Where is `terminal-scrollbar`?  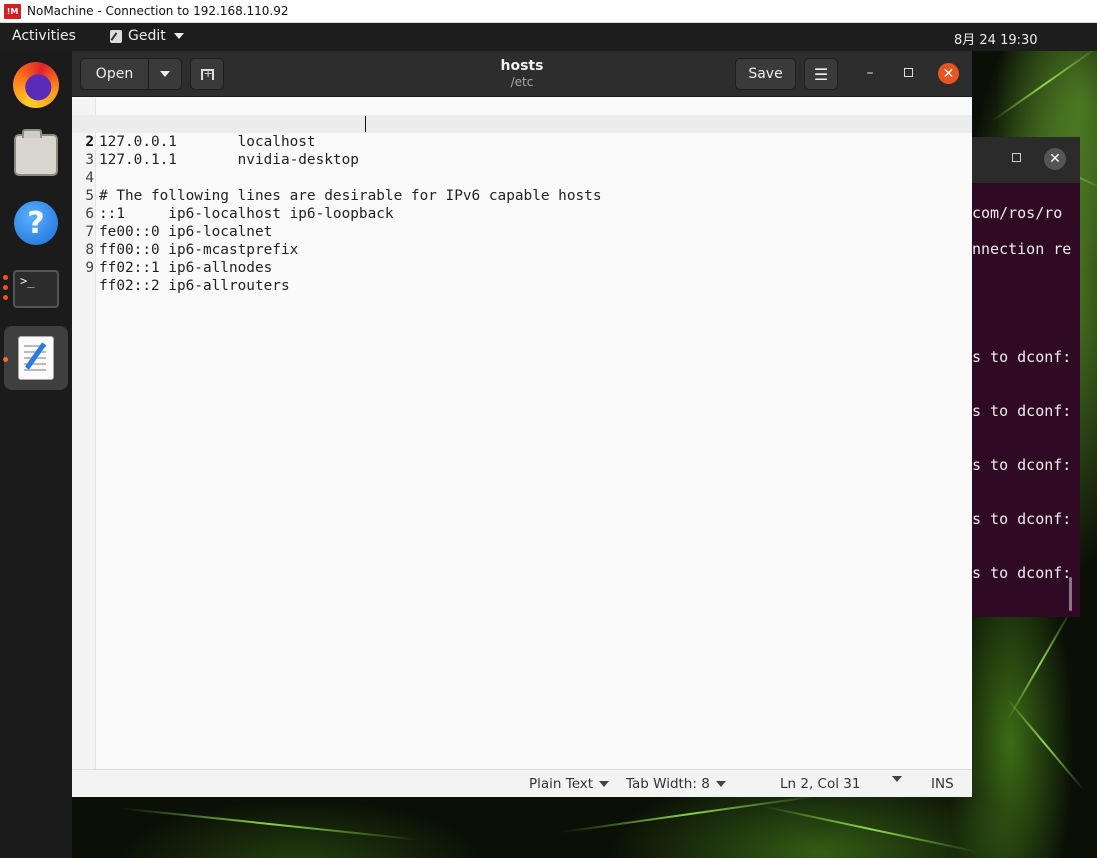 terminal-scrollbar is located at coordinates (1070, 594).